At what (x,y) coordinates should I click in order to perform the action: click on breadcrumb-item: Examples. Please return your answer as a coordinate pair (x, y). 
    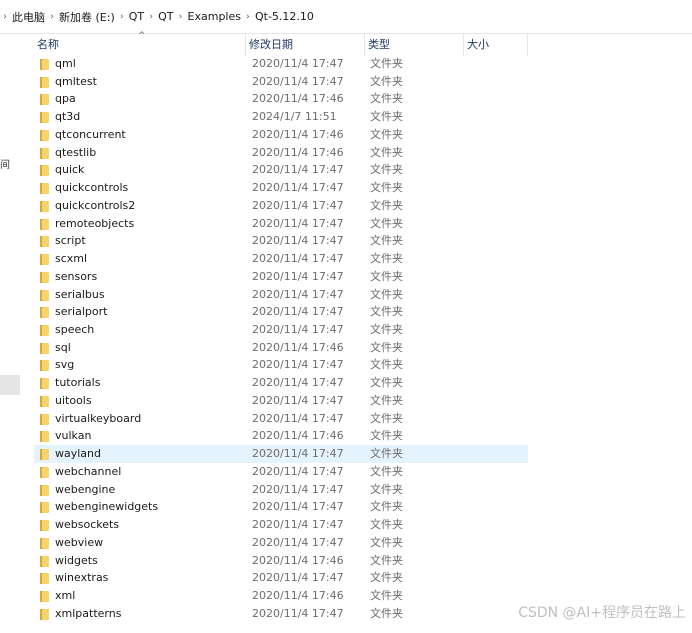
    Looking at the image, I should click on (214, 16).